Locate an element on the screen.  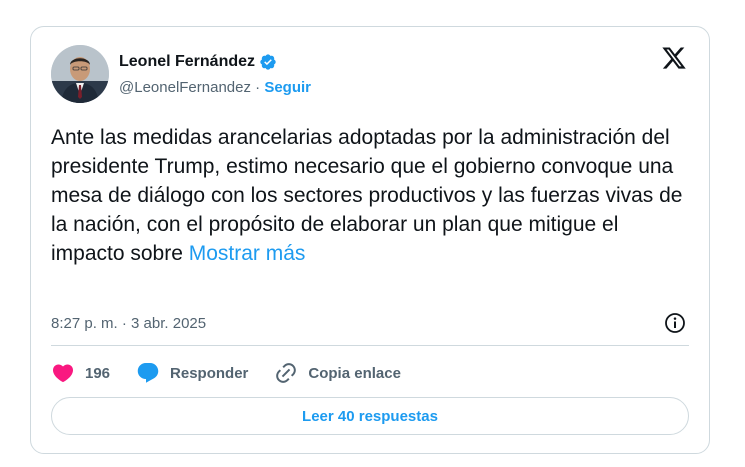
tweet-actions: 196 Responder Copia enlace is located at coordinates (239, 373).